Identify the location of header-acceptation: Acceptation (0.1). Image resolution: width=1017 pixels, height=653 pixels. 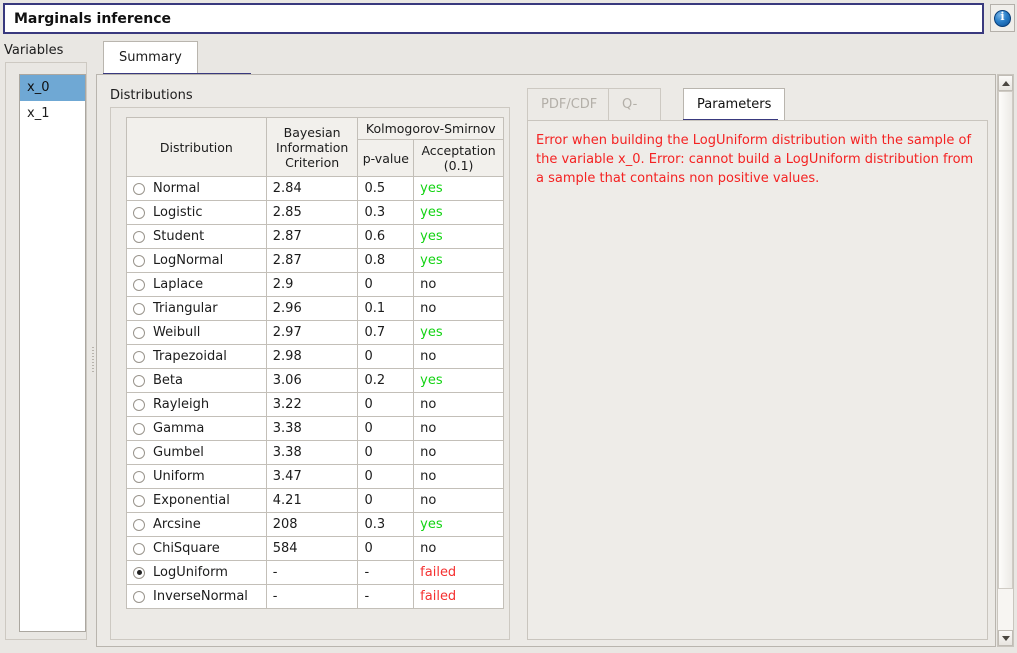
(458, 158).